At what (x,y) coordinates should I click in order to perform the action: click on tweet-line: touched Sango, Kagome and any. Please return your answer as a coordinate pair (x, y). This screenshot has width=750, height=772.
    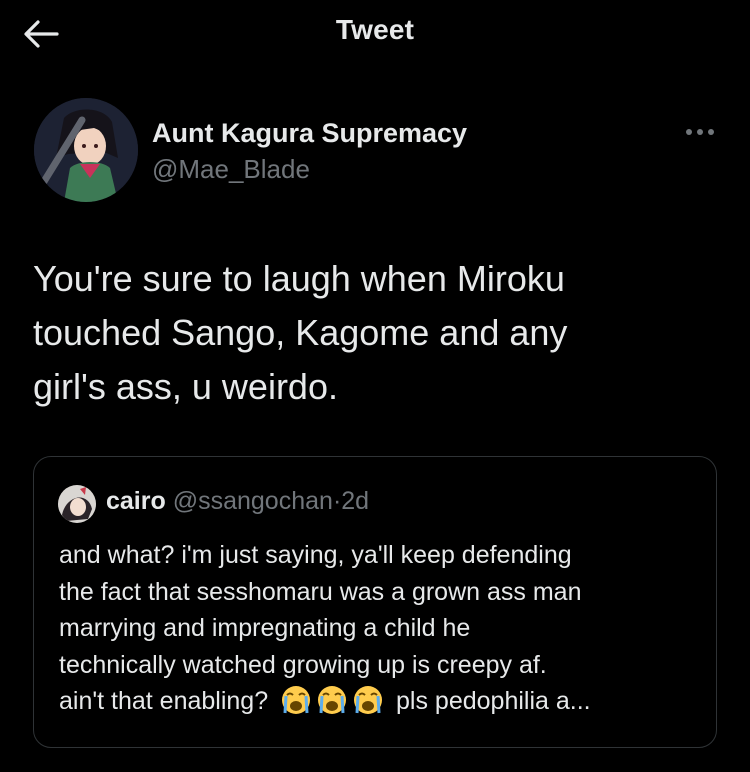
    Looking at the image, I should click on (300, 332).